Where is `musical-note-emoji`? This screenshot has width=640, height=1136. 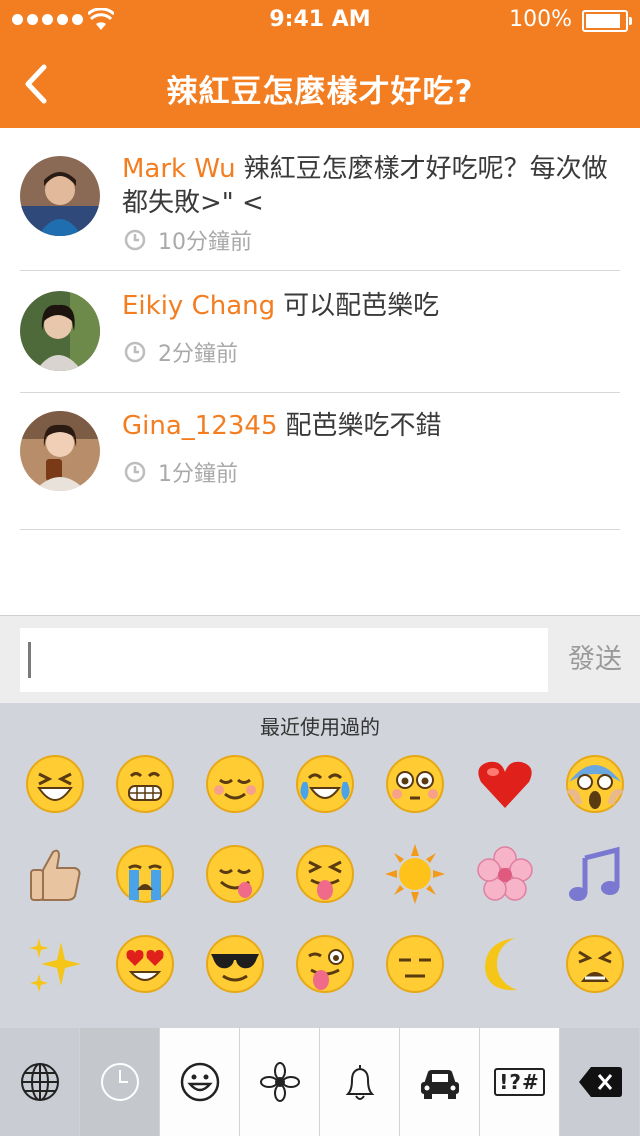
musical-note-emoji is located at coordinates (595, 874).